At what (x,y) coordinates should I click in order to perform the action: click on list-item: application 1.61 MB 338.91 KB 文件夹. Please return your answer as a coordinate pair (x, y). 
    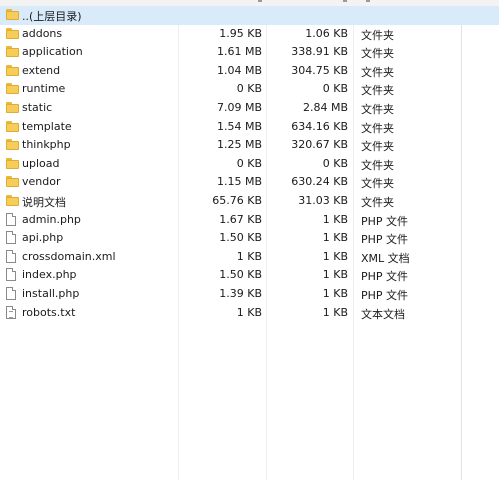
    Looking at the image, I should click on (249, 52).